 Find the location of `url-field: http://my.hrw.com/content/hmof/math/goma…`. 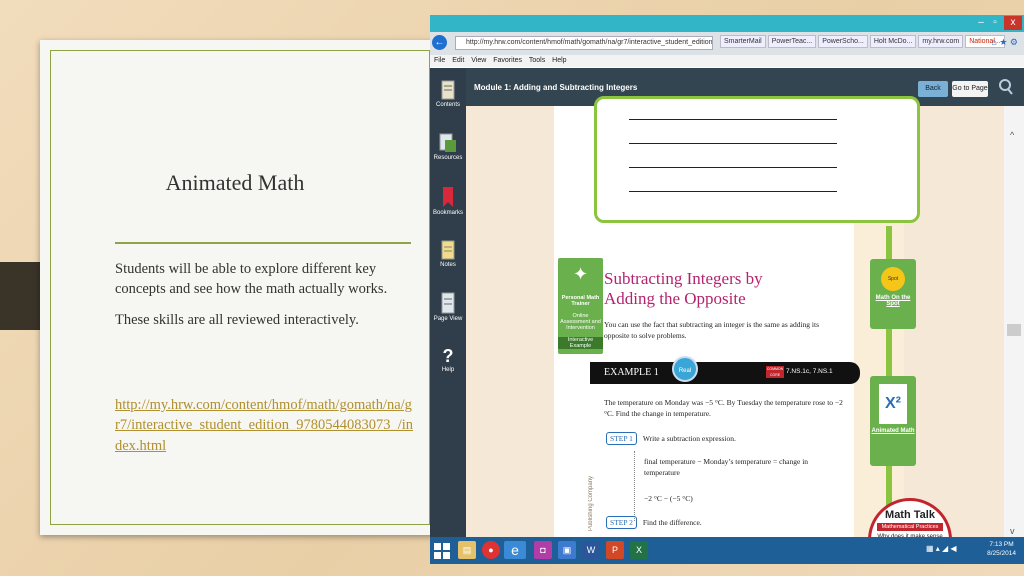

url-field: http://my.hrw.com/content/hmof/math/goma… is located at coordinates (584, 43).